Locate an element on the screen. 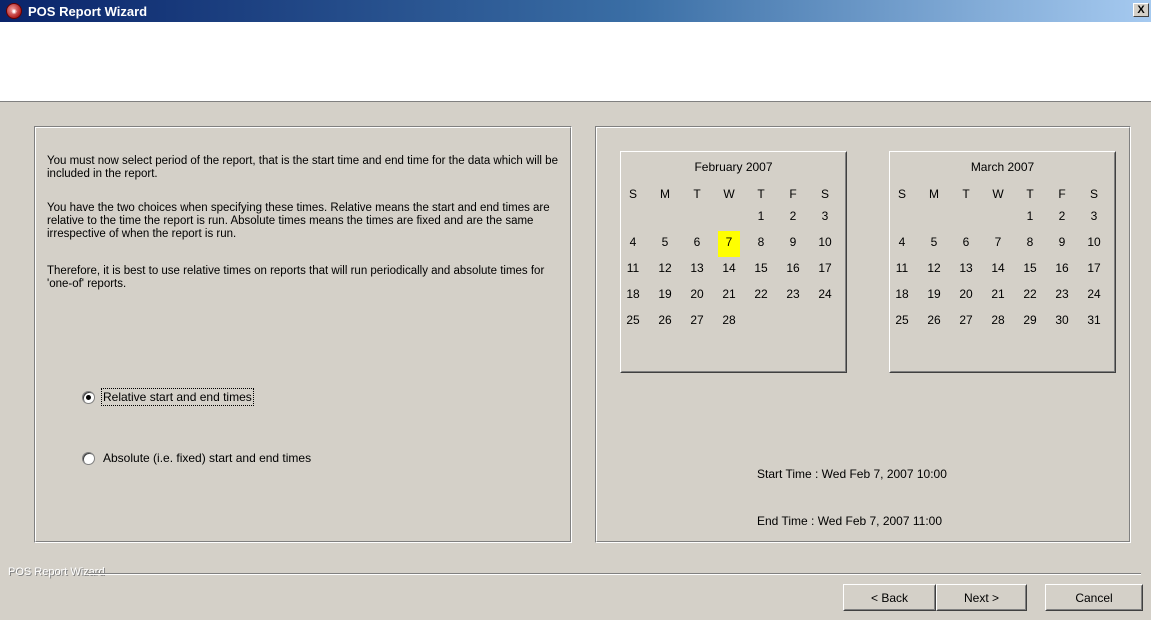 The width and height of the screenshot is (1151, 620). app-logo-icon: ◉ is located at coordinates (14, 11).